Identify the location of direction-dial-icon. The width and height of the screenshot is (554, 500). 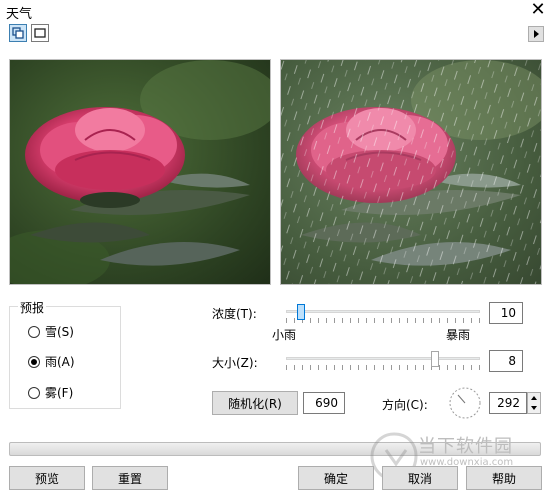
(465, 403).